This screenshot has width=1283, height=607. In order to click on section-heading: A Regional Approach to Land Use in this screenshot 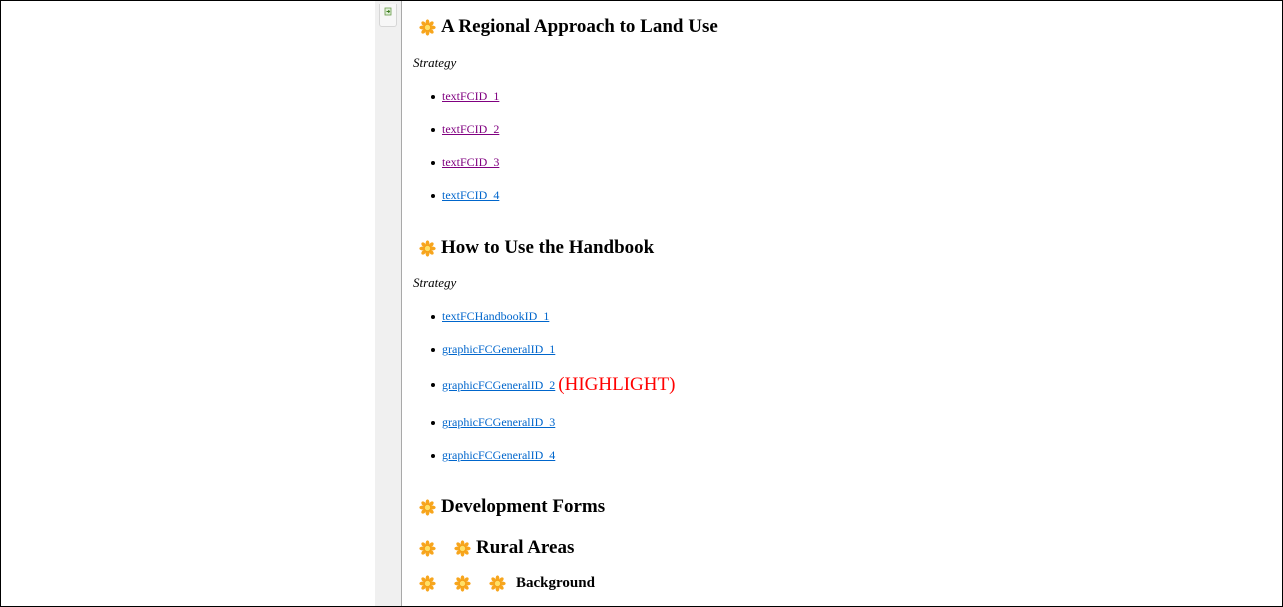, I will do `click(568, 27)`.